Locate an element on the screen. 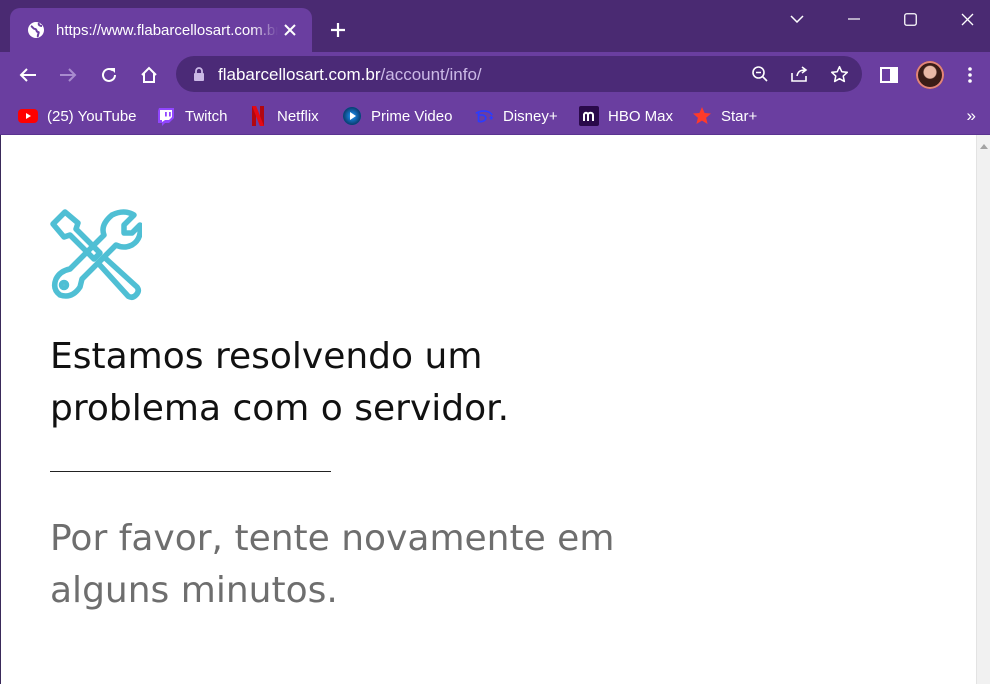  divider-line is located at coordinates (190, 471).